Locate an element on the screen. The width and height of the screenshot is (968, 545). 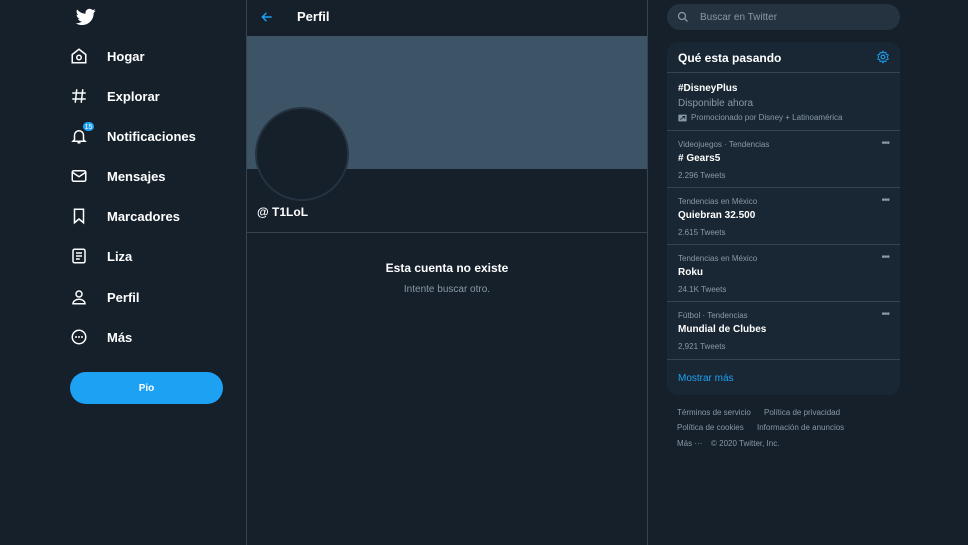
footer-copyright: © 2020 Twitter, Inc. is located at coordinates (745, 443).